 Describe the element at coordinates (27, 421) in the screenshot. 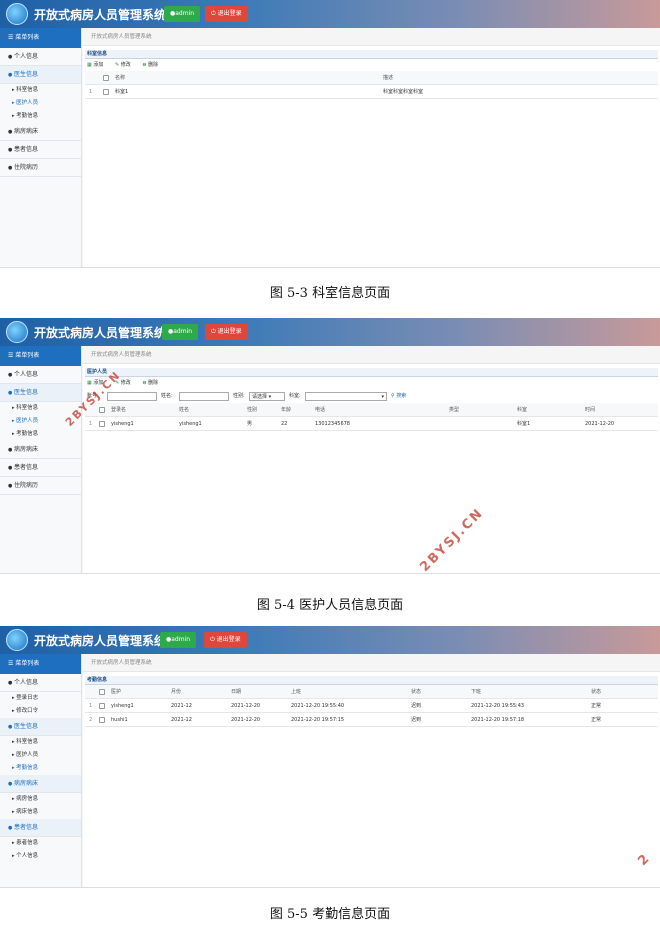

I see `sidebar-item-label: 医护人员` at that location.